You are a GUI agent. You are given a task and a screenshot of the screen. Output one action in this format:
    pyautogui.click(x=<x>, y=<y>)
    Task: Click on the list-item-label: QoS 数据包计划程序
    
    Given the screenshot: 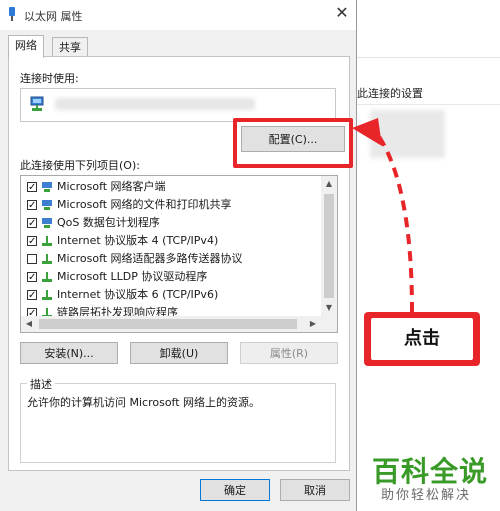 What is the action you would take?
    pyautogui.click(x=108, y=222)
    